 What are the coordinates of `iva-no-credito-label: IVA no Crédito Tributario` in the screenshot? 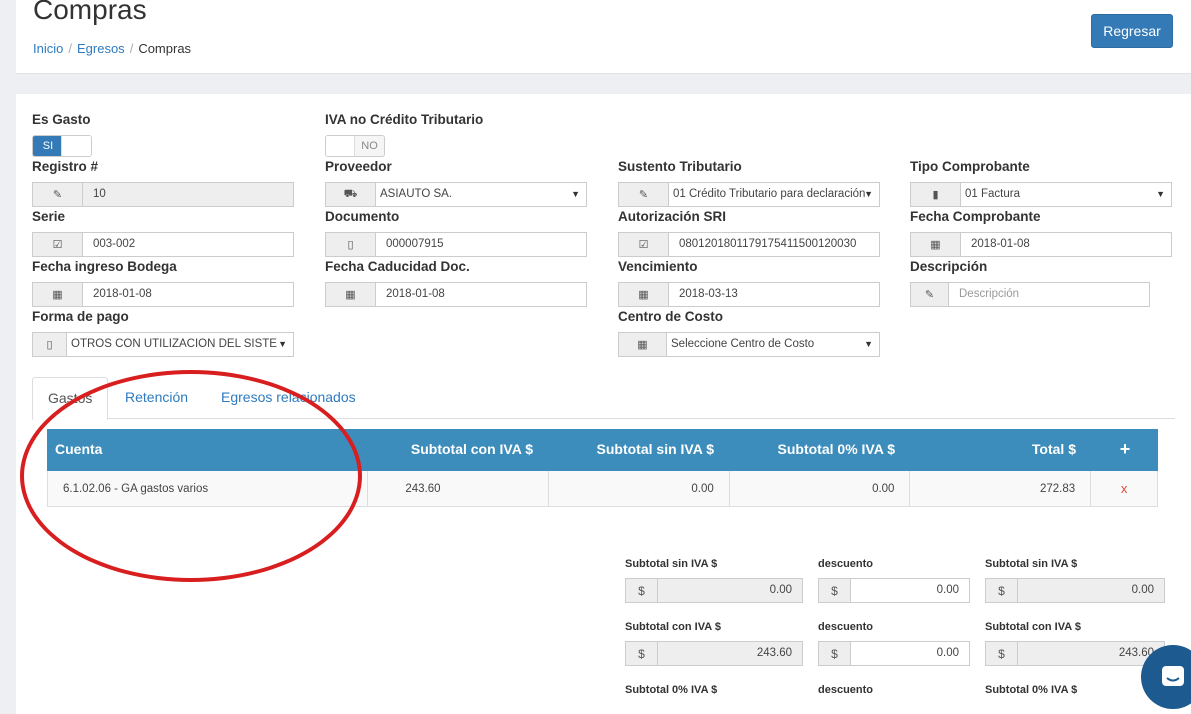 It's located at (404, 119).